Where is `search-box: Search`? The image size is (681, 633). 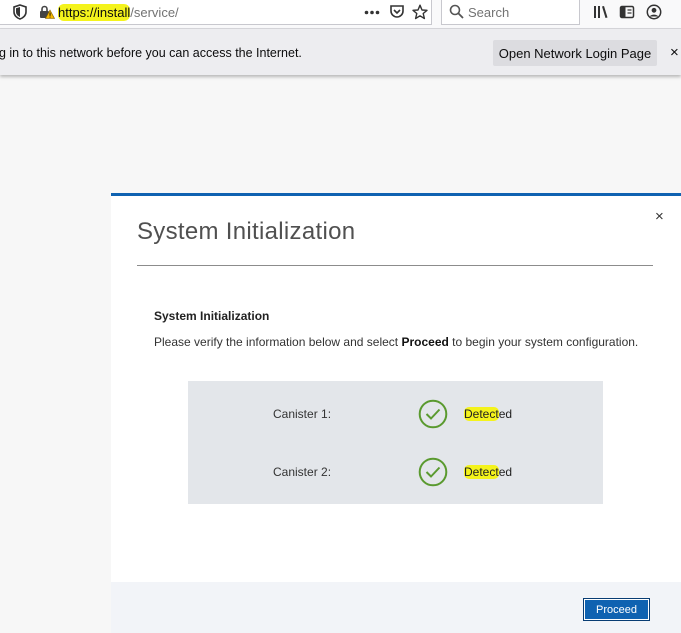 search-box: Search is located at coordinates (510, 12).